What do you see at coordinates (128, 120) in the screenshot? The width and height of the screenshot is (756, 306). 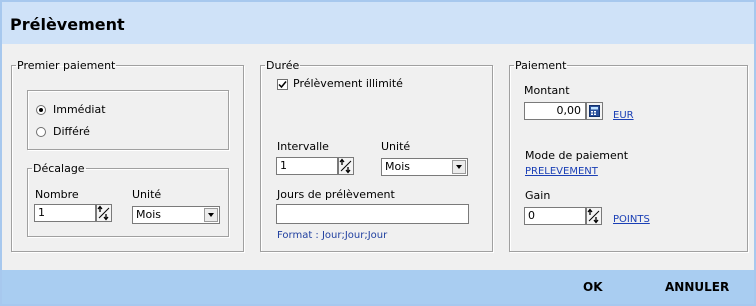 I see `payment-timing-box` at bounding box center [128, 120].